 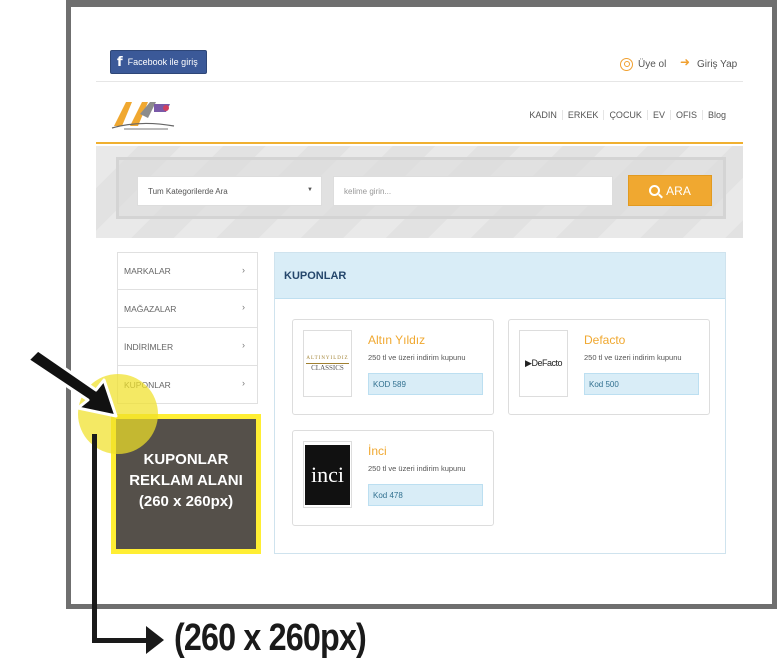 I want to click on top-bar: f Facebook ile giriş Üye ol Giriş Yap, so click(x=419, y=63).